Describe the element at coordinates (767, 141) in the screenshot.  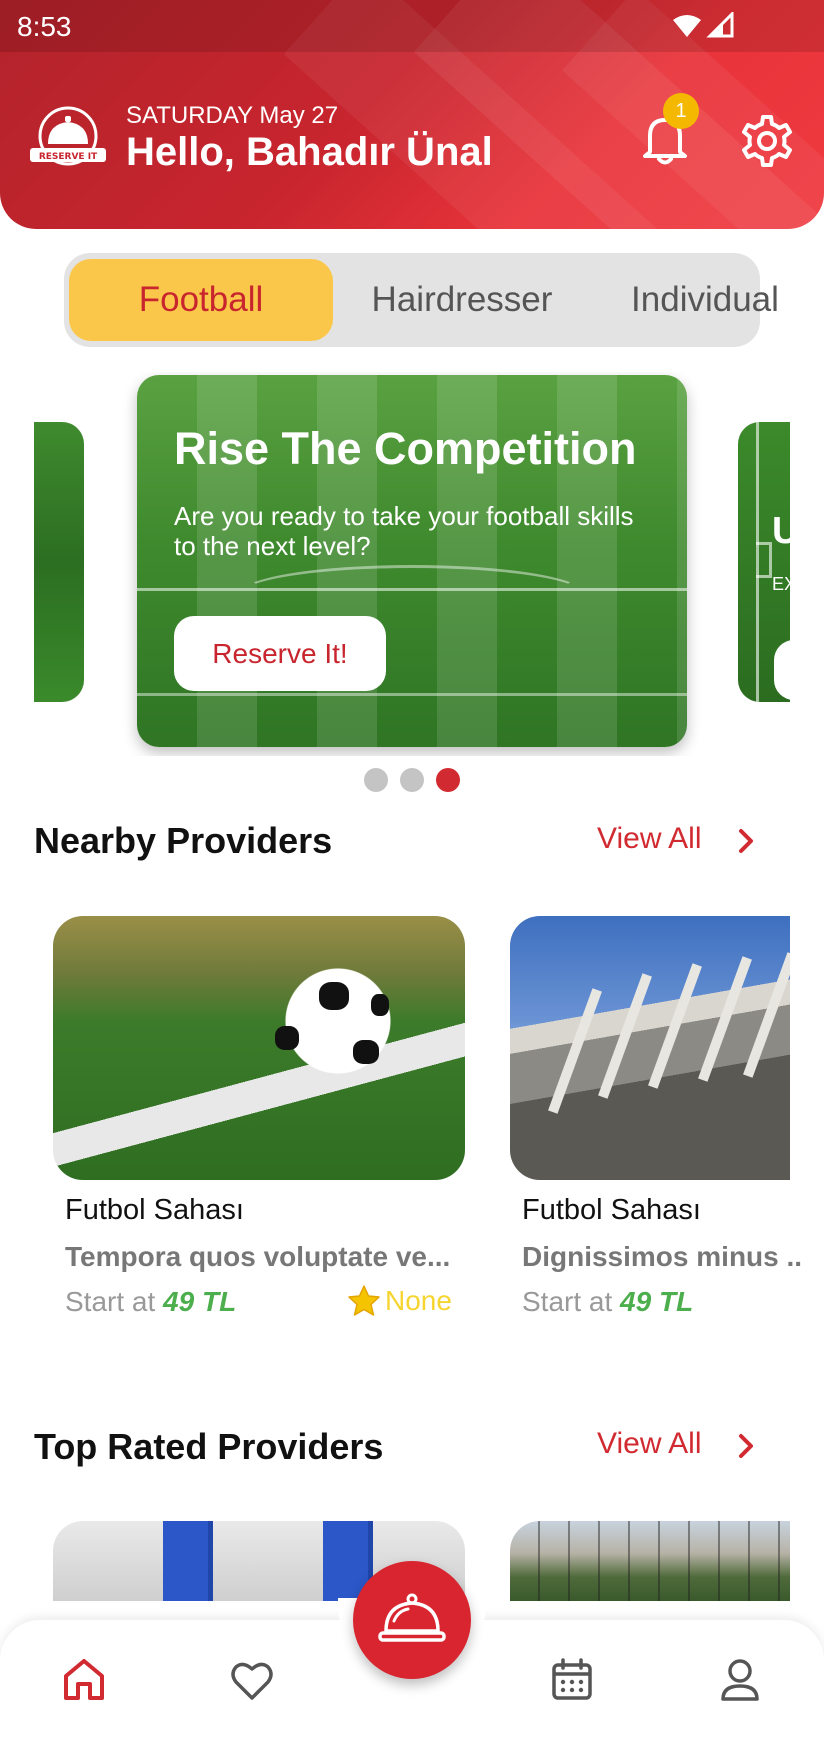
I see `settings-gear-icon` at that location.